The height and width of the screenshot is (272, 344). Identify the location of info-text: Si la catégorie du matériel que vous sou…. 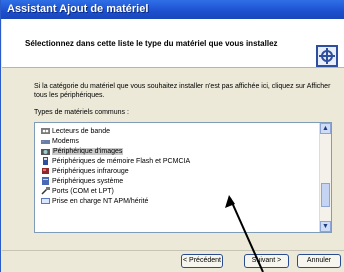
(182, 91).